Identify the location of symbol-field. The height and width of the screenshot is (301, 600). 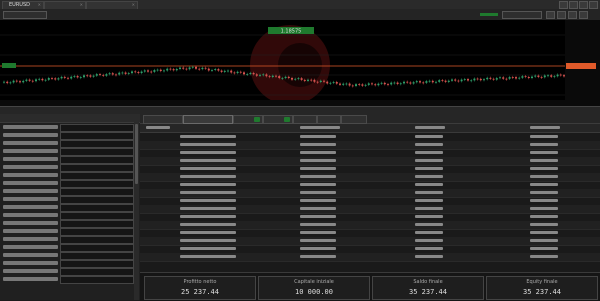
(25, 15).